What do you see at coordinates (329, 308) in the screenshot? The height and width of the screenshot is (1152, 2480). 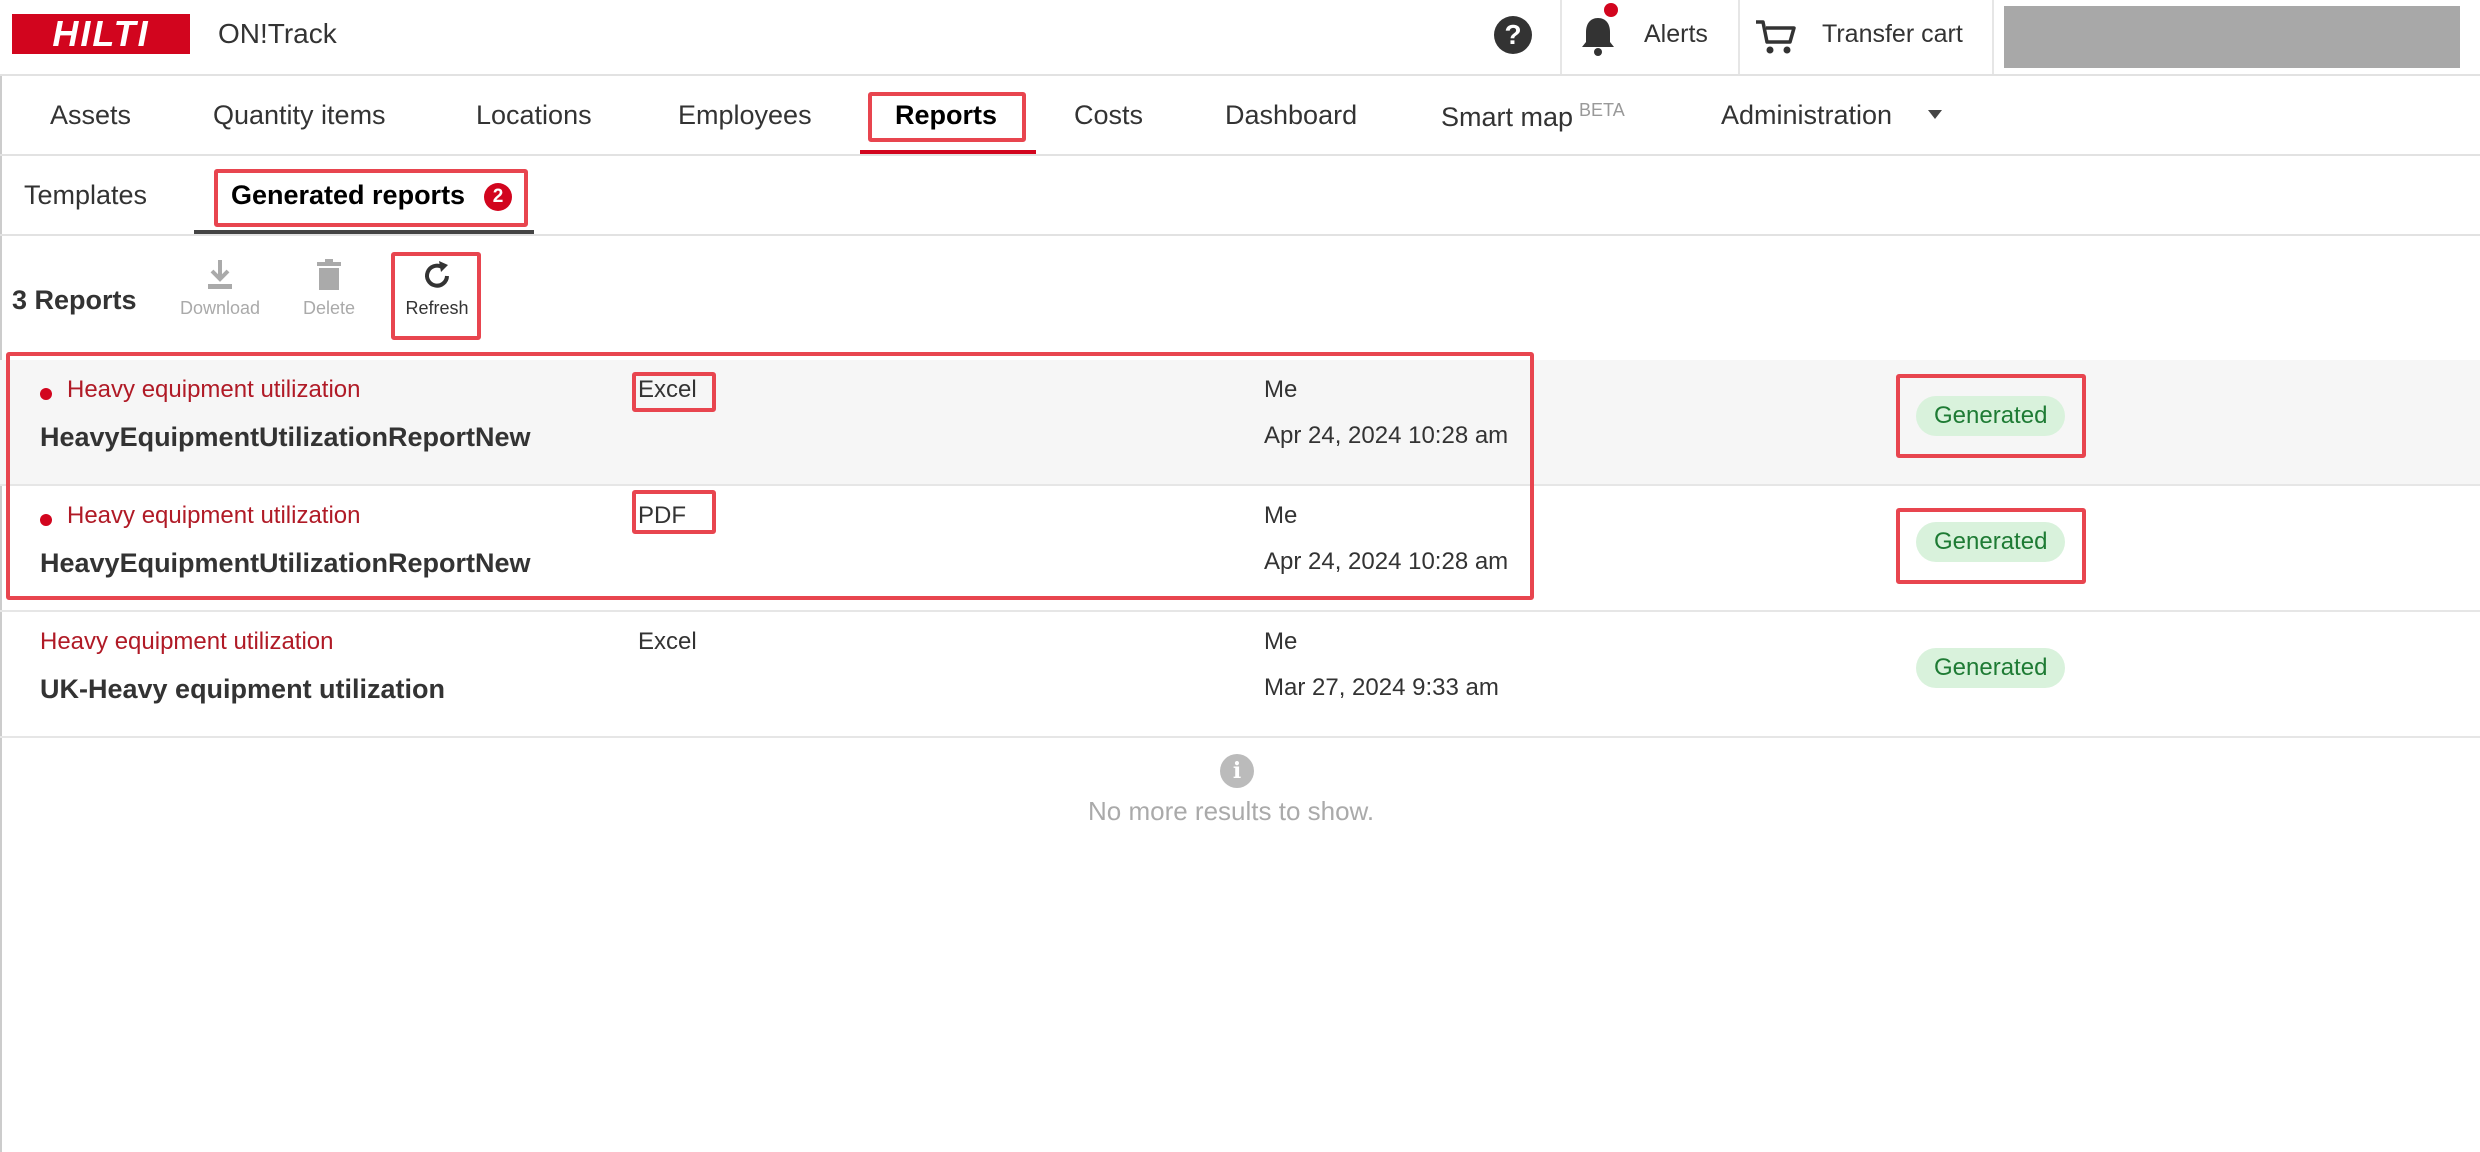 I see `delete-label: Delete` at bounding box center [329, 308].